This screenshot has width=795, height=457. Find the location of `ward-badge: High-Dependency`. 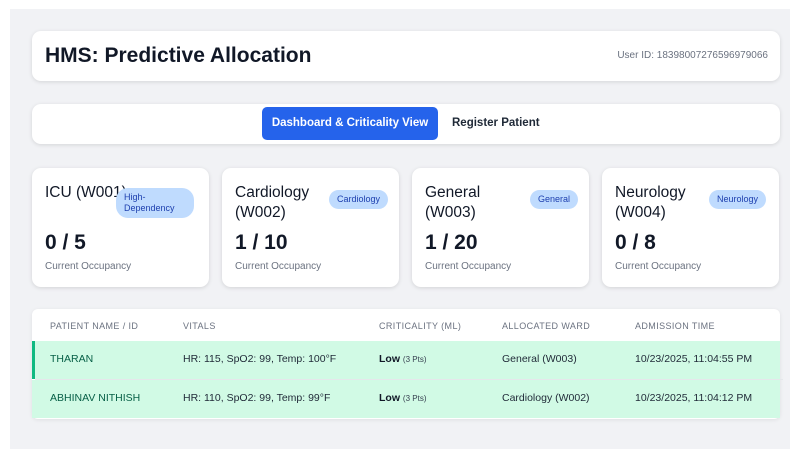

ward-badge: High-Dependency is located at coordinates (155, 203).